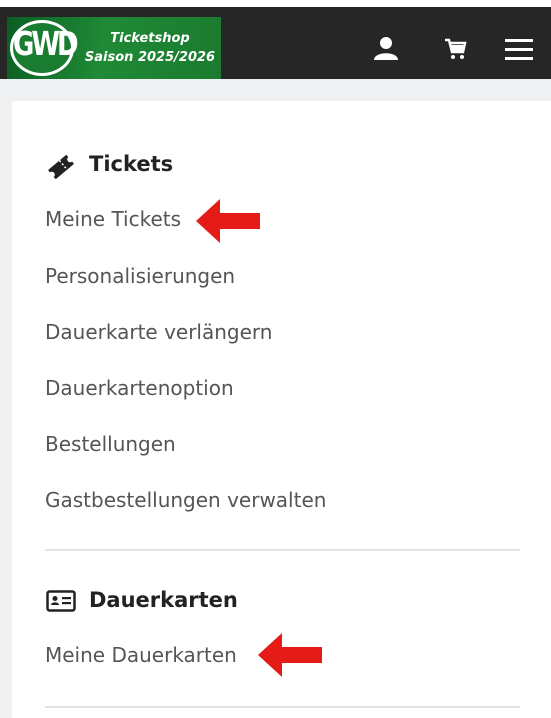  Describe the element at coordinates (163, 600) in the screenshot. I see `section-title-dauerkarten: Dauerkarten` at that location.